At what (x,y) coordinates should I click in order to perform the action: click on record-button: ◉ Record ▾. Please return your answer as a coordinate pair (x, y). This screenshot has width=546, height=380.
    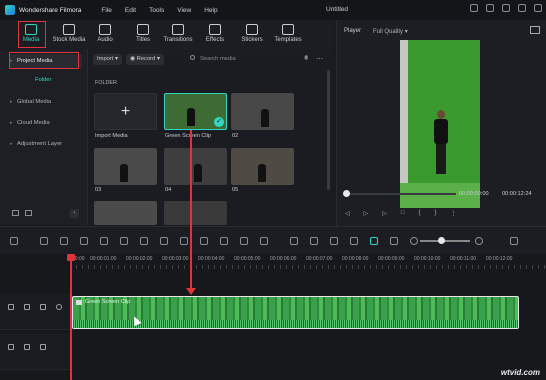
    Looking at the image, I should click on (144, 59).